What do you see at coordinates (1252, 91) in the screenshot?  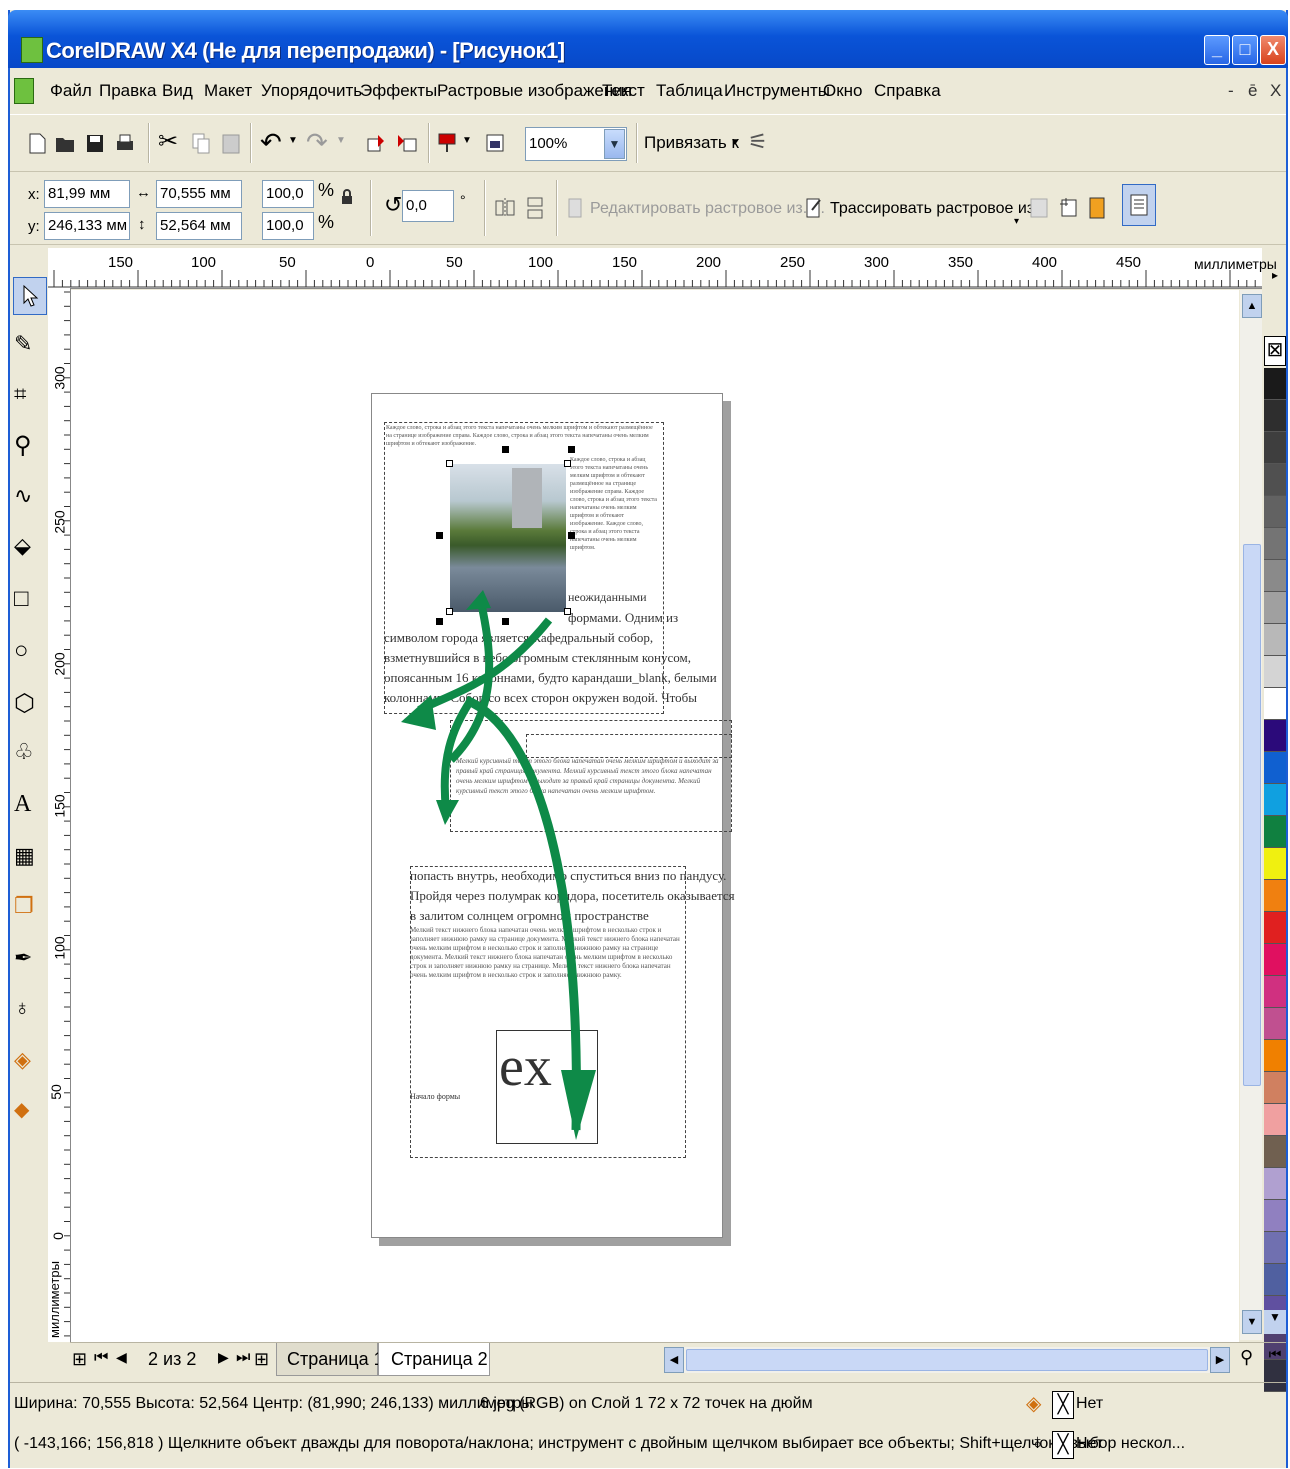 I see `mdi-restore-button: ē` at bounding box center [1252, 91].